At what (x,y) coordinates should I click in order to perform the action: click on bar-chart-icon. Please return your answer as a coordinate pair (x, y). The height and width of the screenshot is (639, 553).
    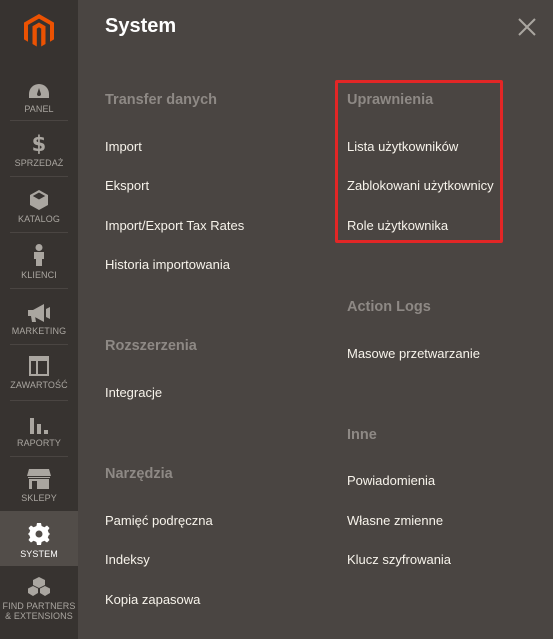
    Looking at the image, I should click on (39, 426).